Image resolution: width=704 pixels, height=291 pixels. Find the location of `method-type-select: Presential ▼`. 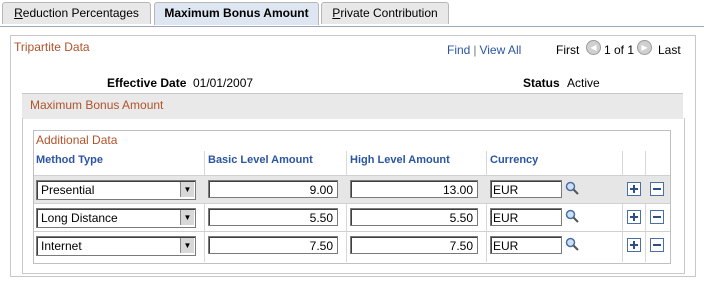

method-type-select: Presential ▼ is located at coordinates (116, 190).